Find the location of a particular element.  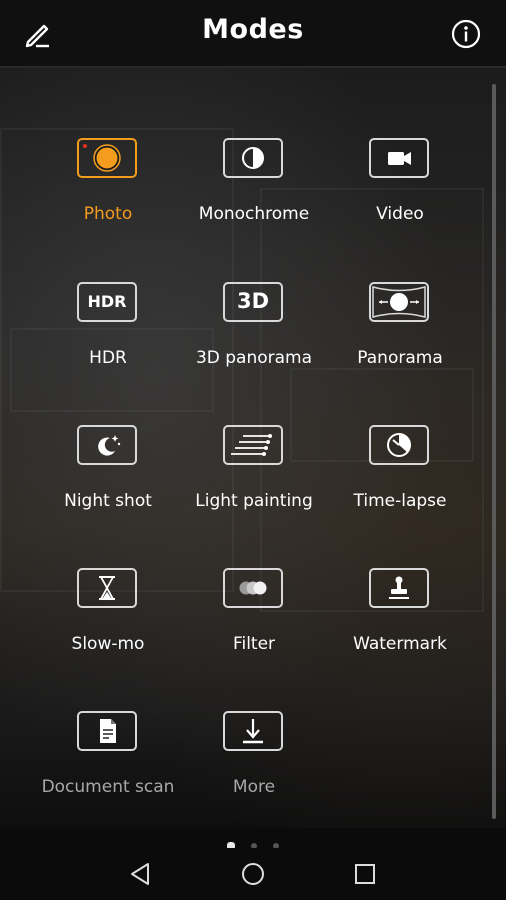

mode-more: More is located at coordinates (254, 761).